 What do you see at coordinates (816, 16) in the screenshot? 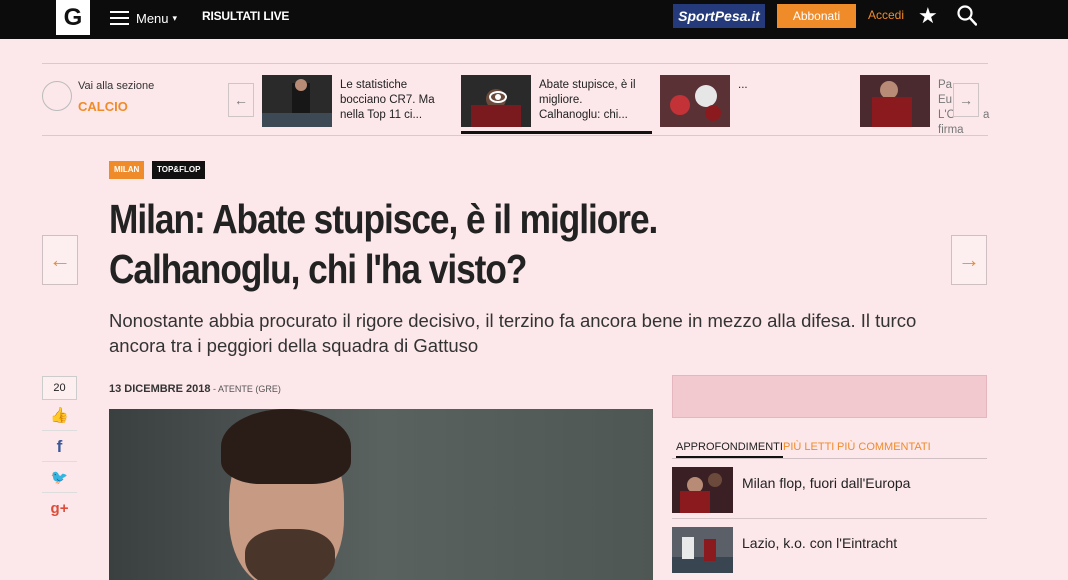
I see `subscribe-button: Abbonati` at bounding box center [816, 16].